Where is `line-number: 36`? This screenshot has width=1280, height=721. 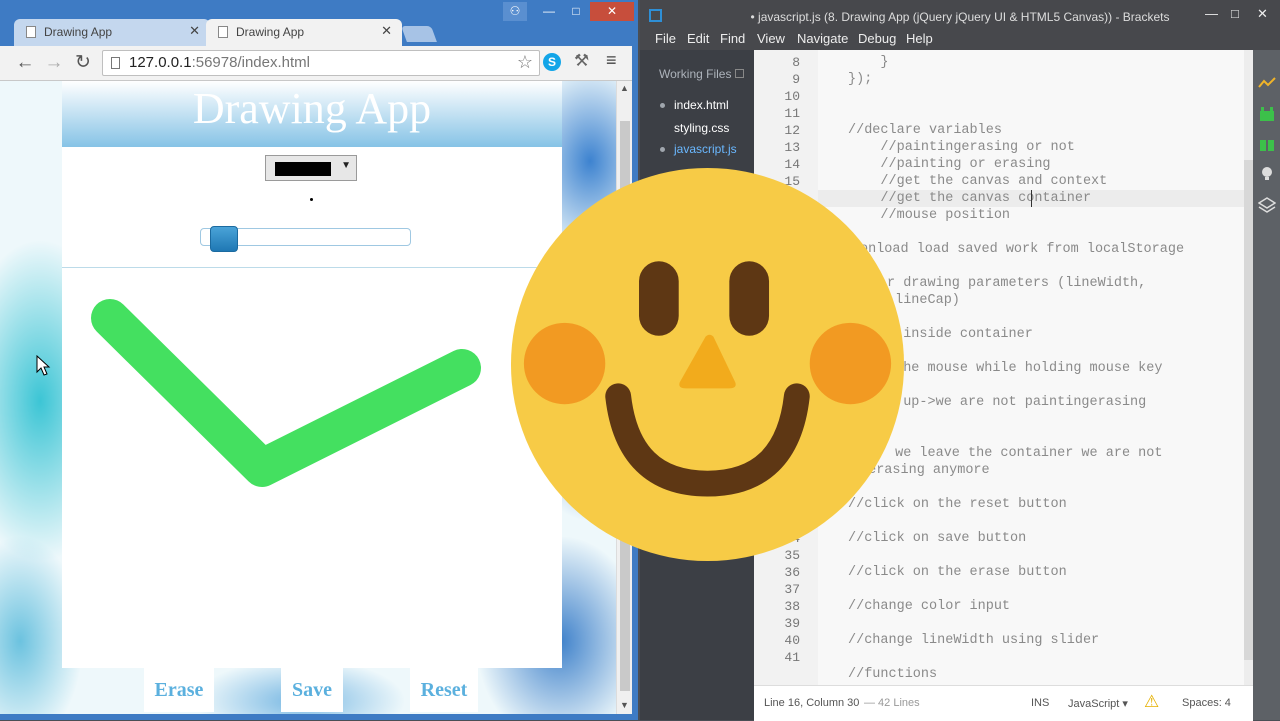
line-number: 36 is located at coordinates (792, 572).